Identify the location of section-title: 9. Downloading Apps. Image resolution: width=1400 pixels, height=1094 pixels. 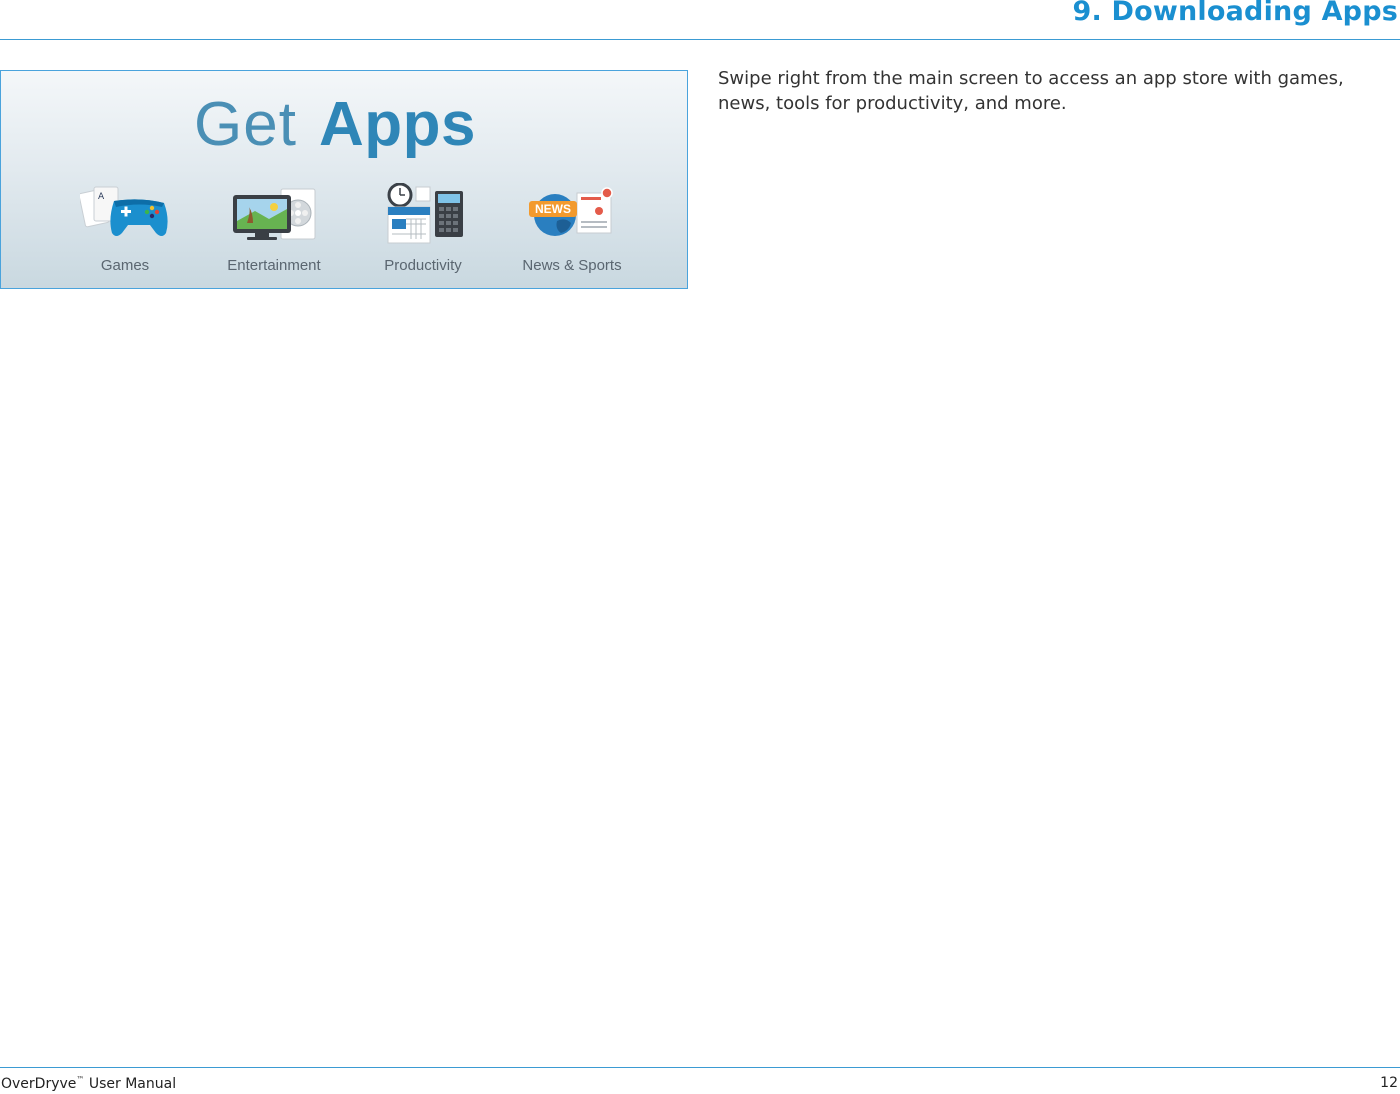
(1235, 13).